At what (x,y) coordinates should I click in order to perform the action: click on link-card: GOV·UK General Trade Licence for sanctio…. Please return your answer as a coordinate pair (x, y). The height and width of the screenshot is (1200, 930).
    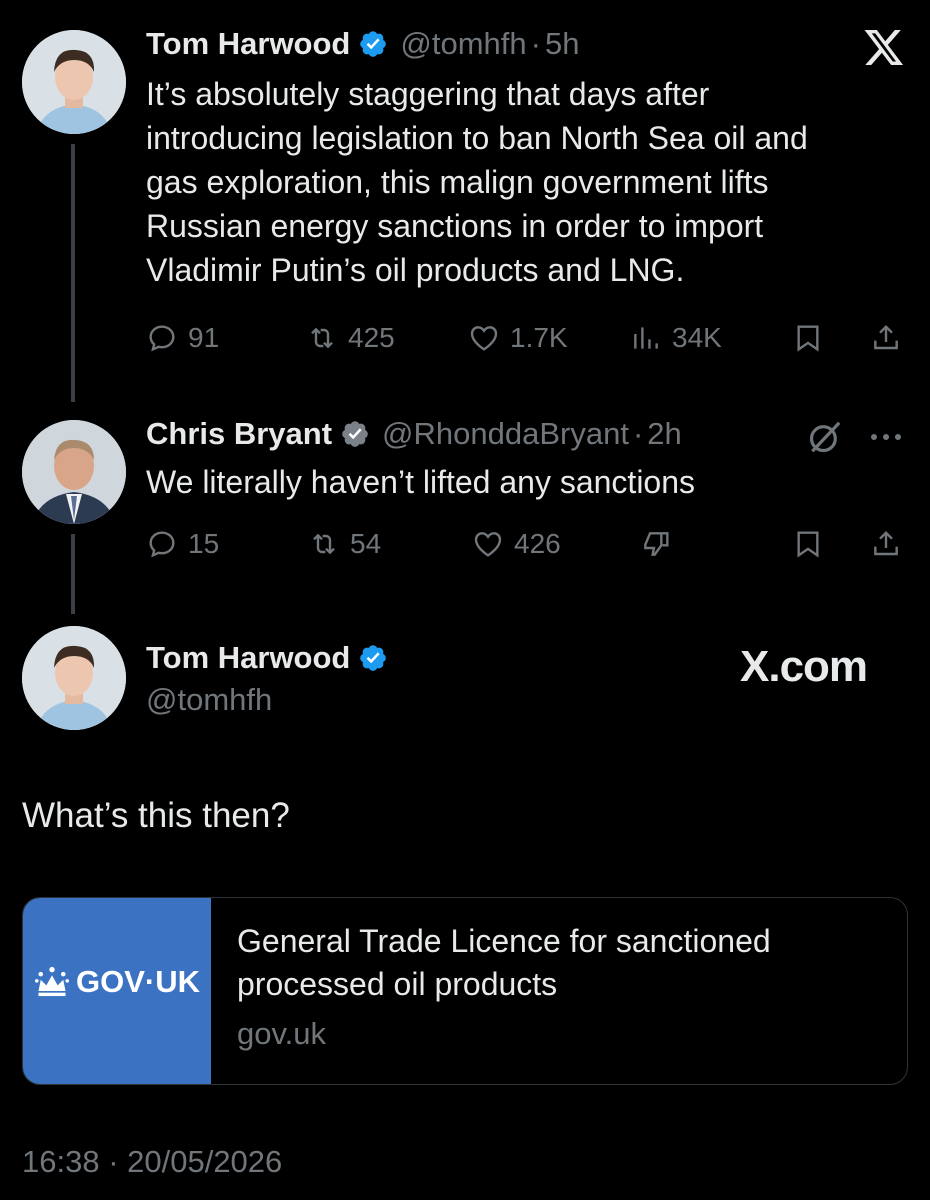
    Looking at the image, I should click on (465, 991).